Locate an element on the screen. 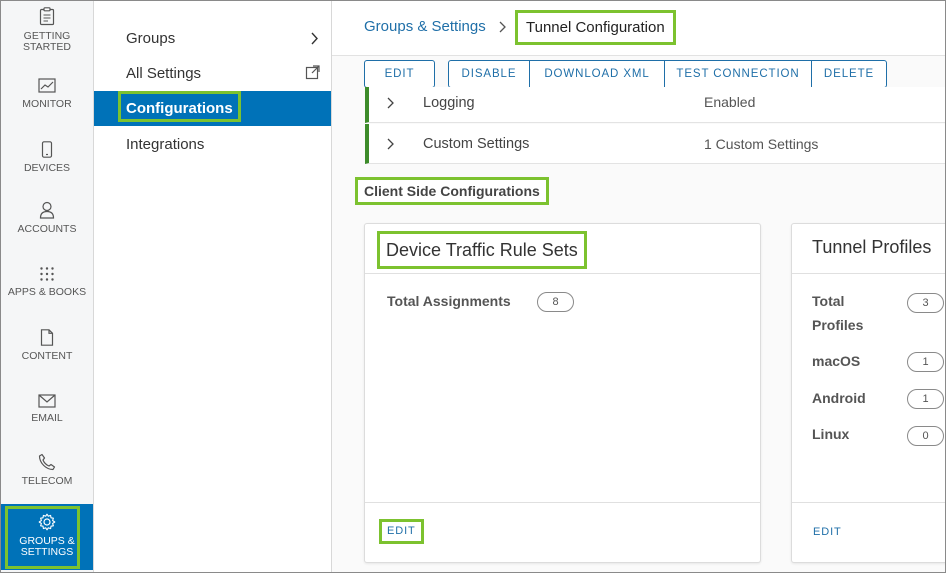  stat-label-linux: Linux is located at coordinates (831, 434).